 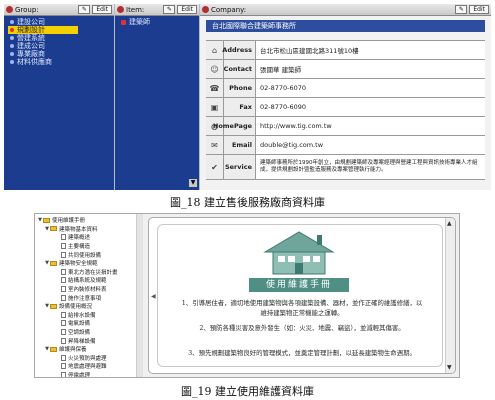 I want to click on tree-node-label: 結構系統及規範, so click(x=87, y=281).